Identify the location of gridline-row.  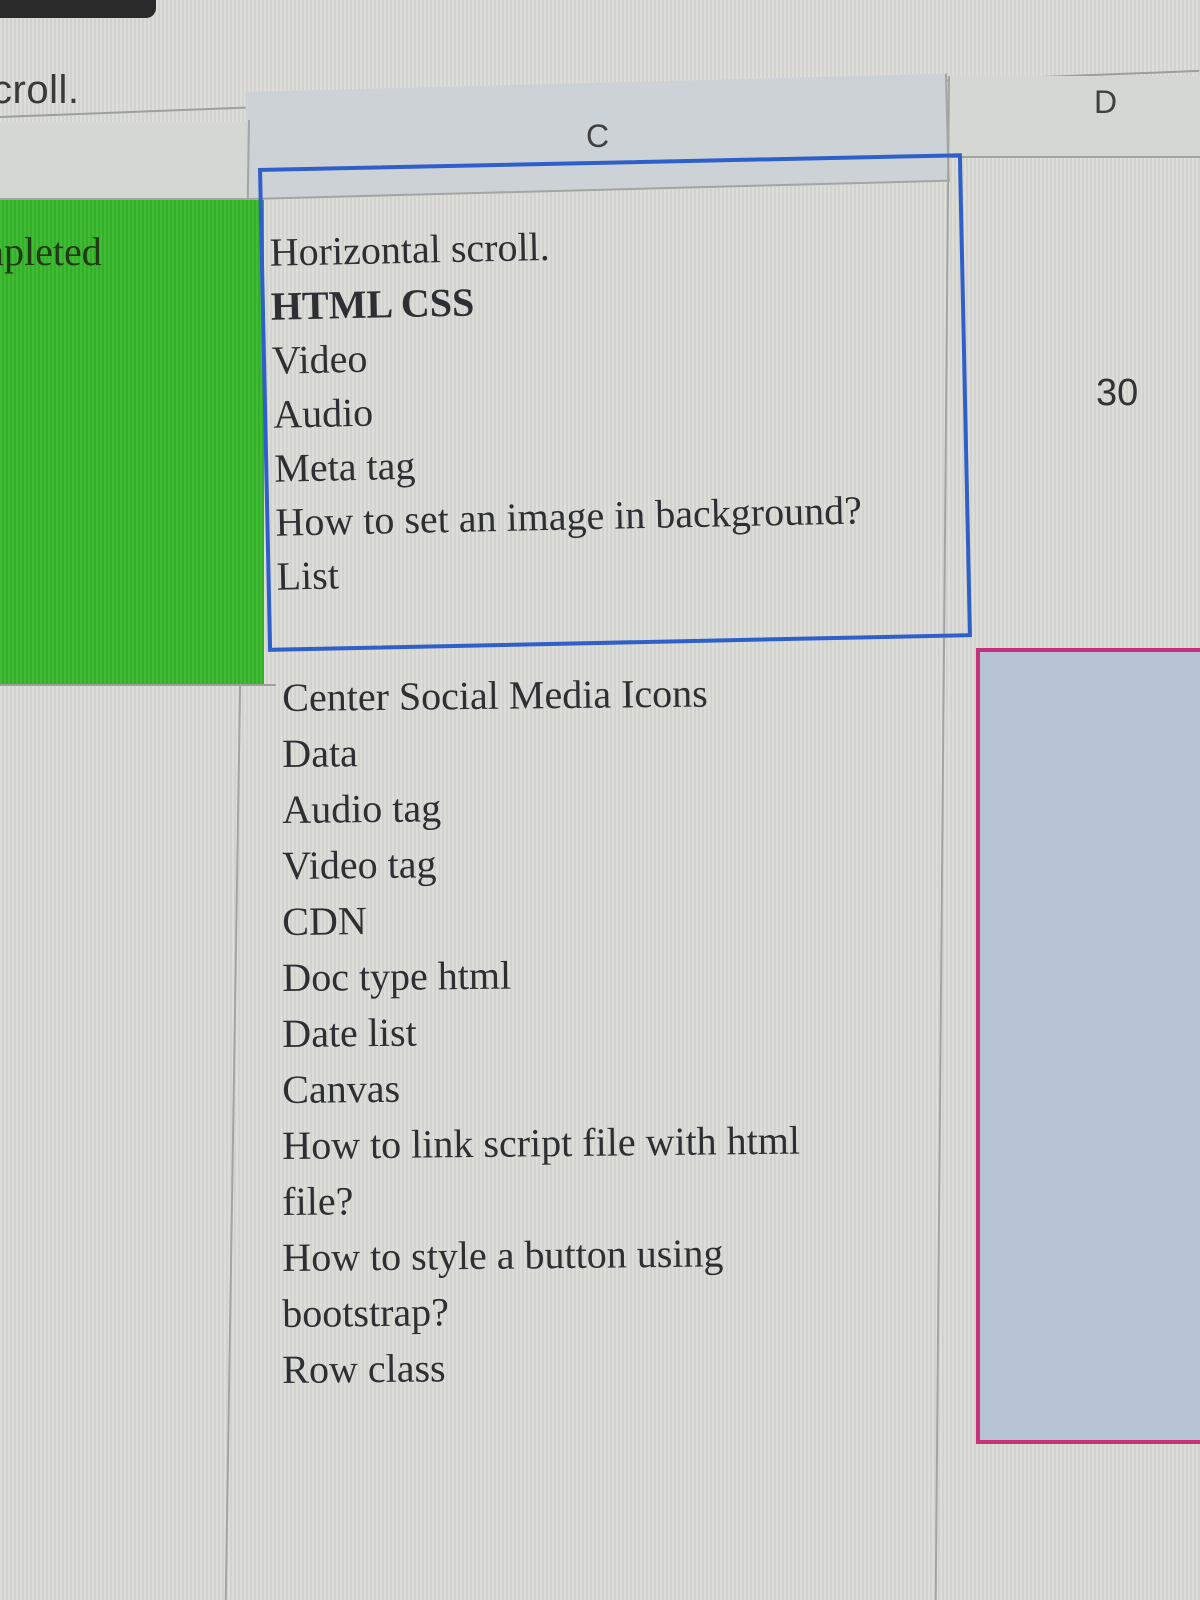
(138, 685).